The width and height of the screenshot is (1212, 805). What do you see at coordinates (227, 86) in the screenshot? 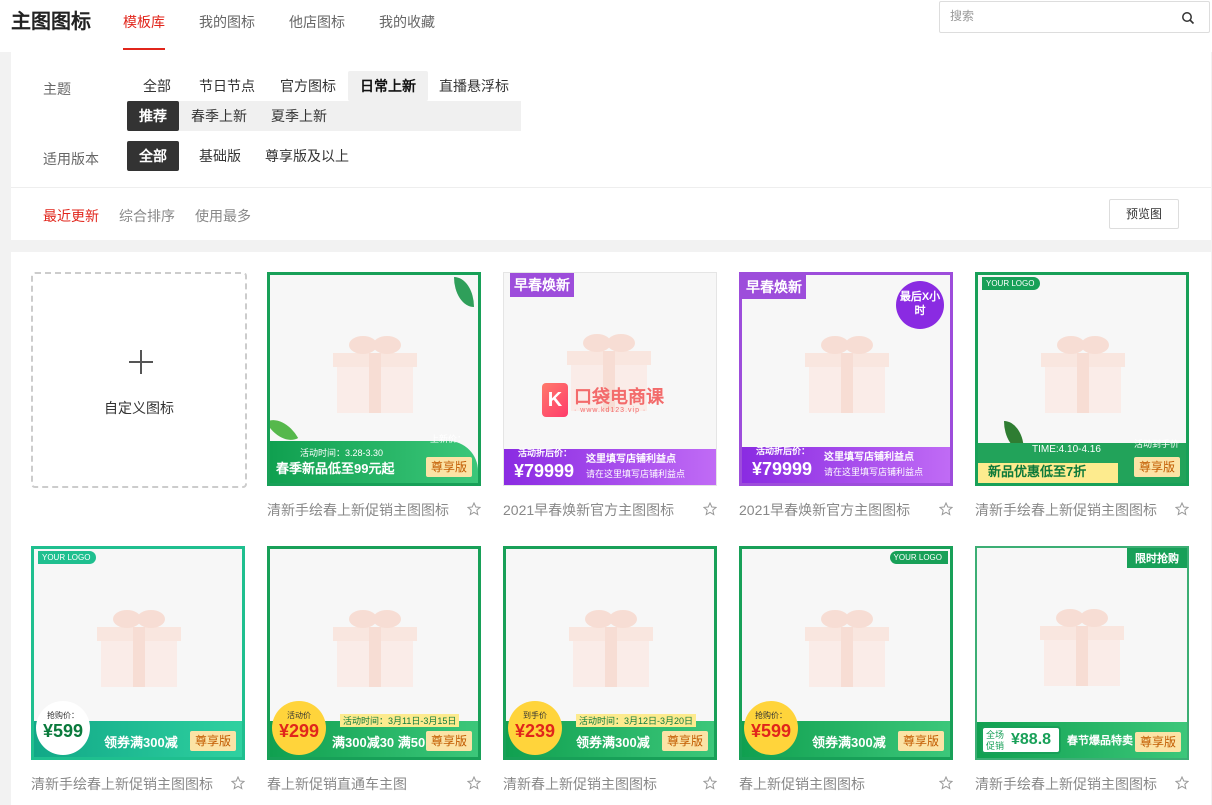
I see `theme-holiday: 节日节点` at bounding box center [227, 86].